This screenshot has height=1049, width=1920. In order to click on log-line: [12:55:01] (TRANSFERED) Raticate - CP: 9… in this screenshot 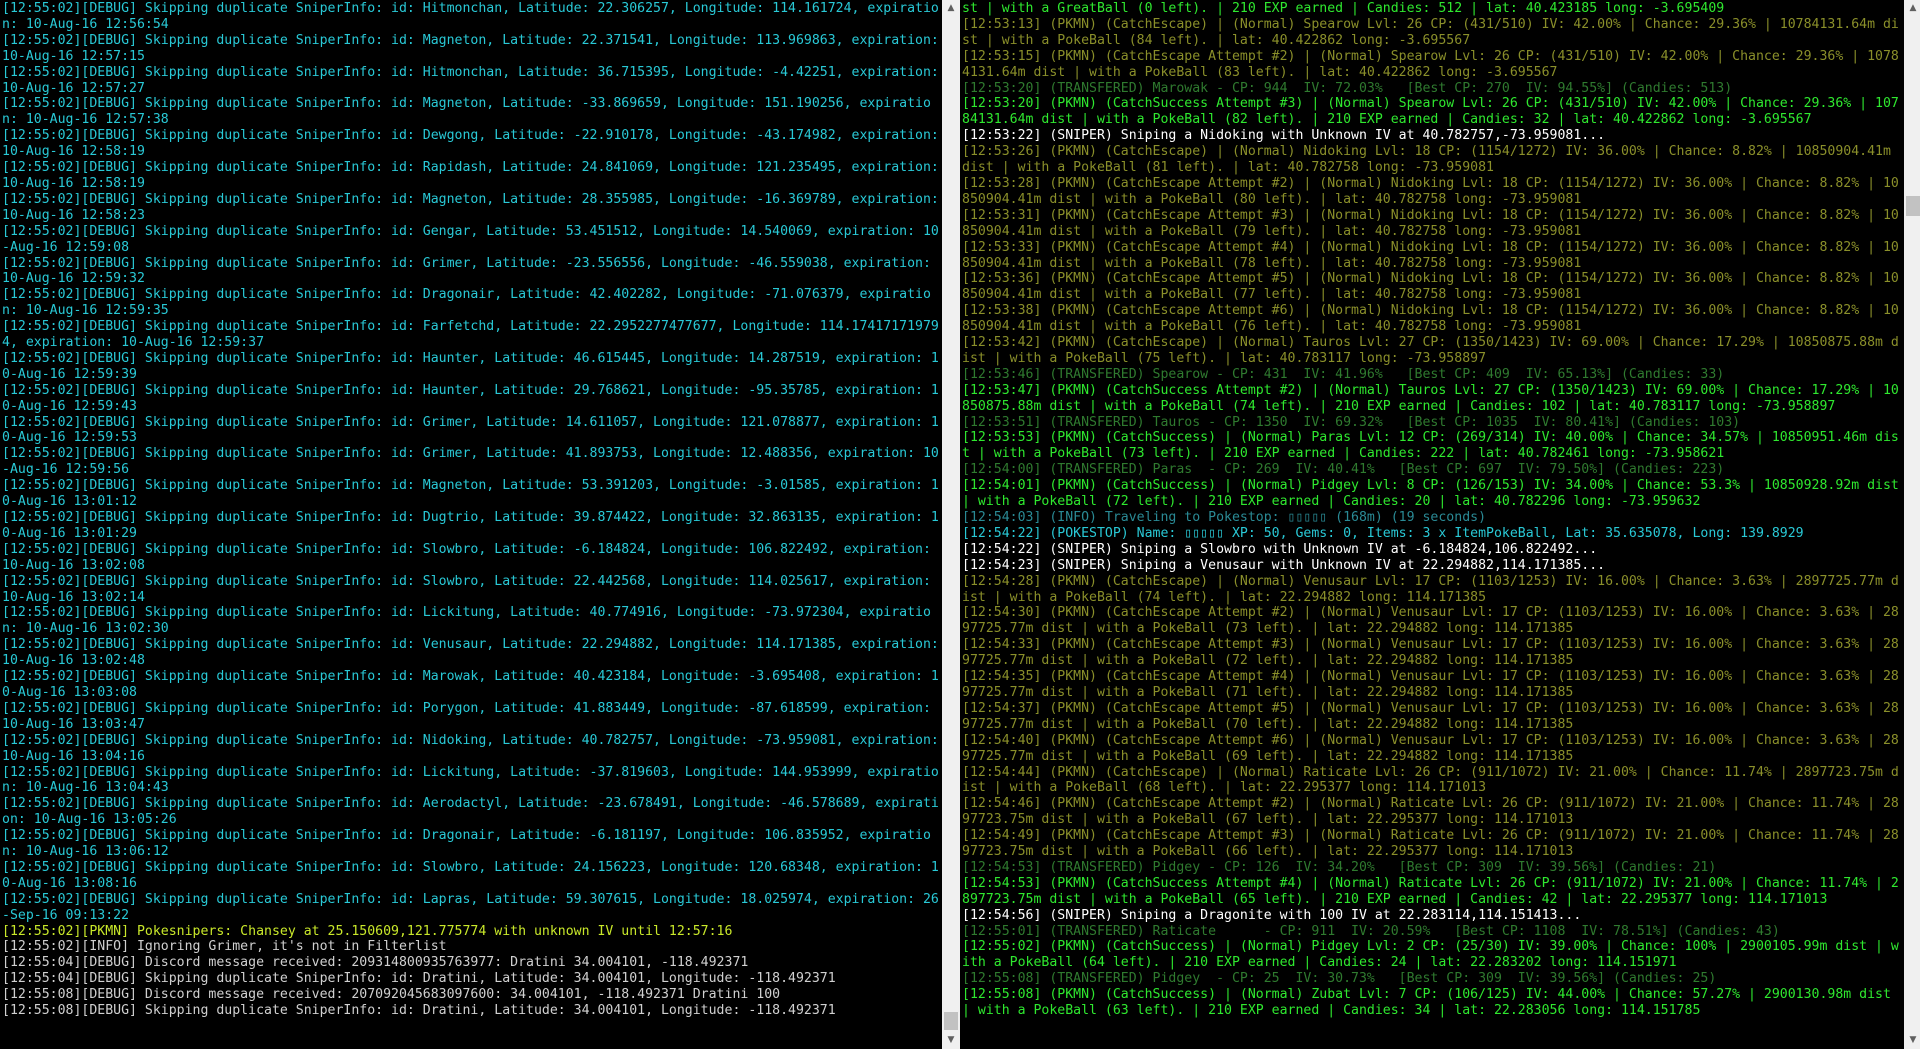, I will do `click(1371, 931)`.